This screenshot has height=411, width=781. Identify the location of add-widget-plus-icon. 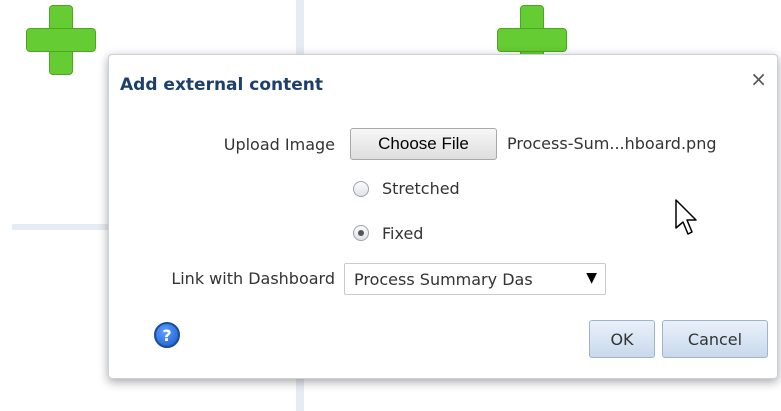
(61, 40).